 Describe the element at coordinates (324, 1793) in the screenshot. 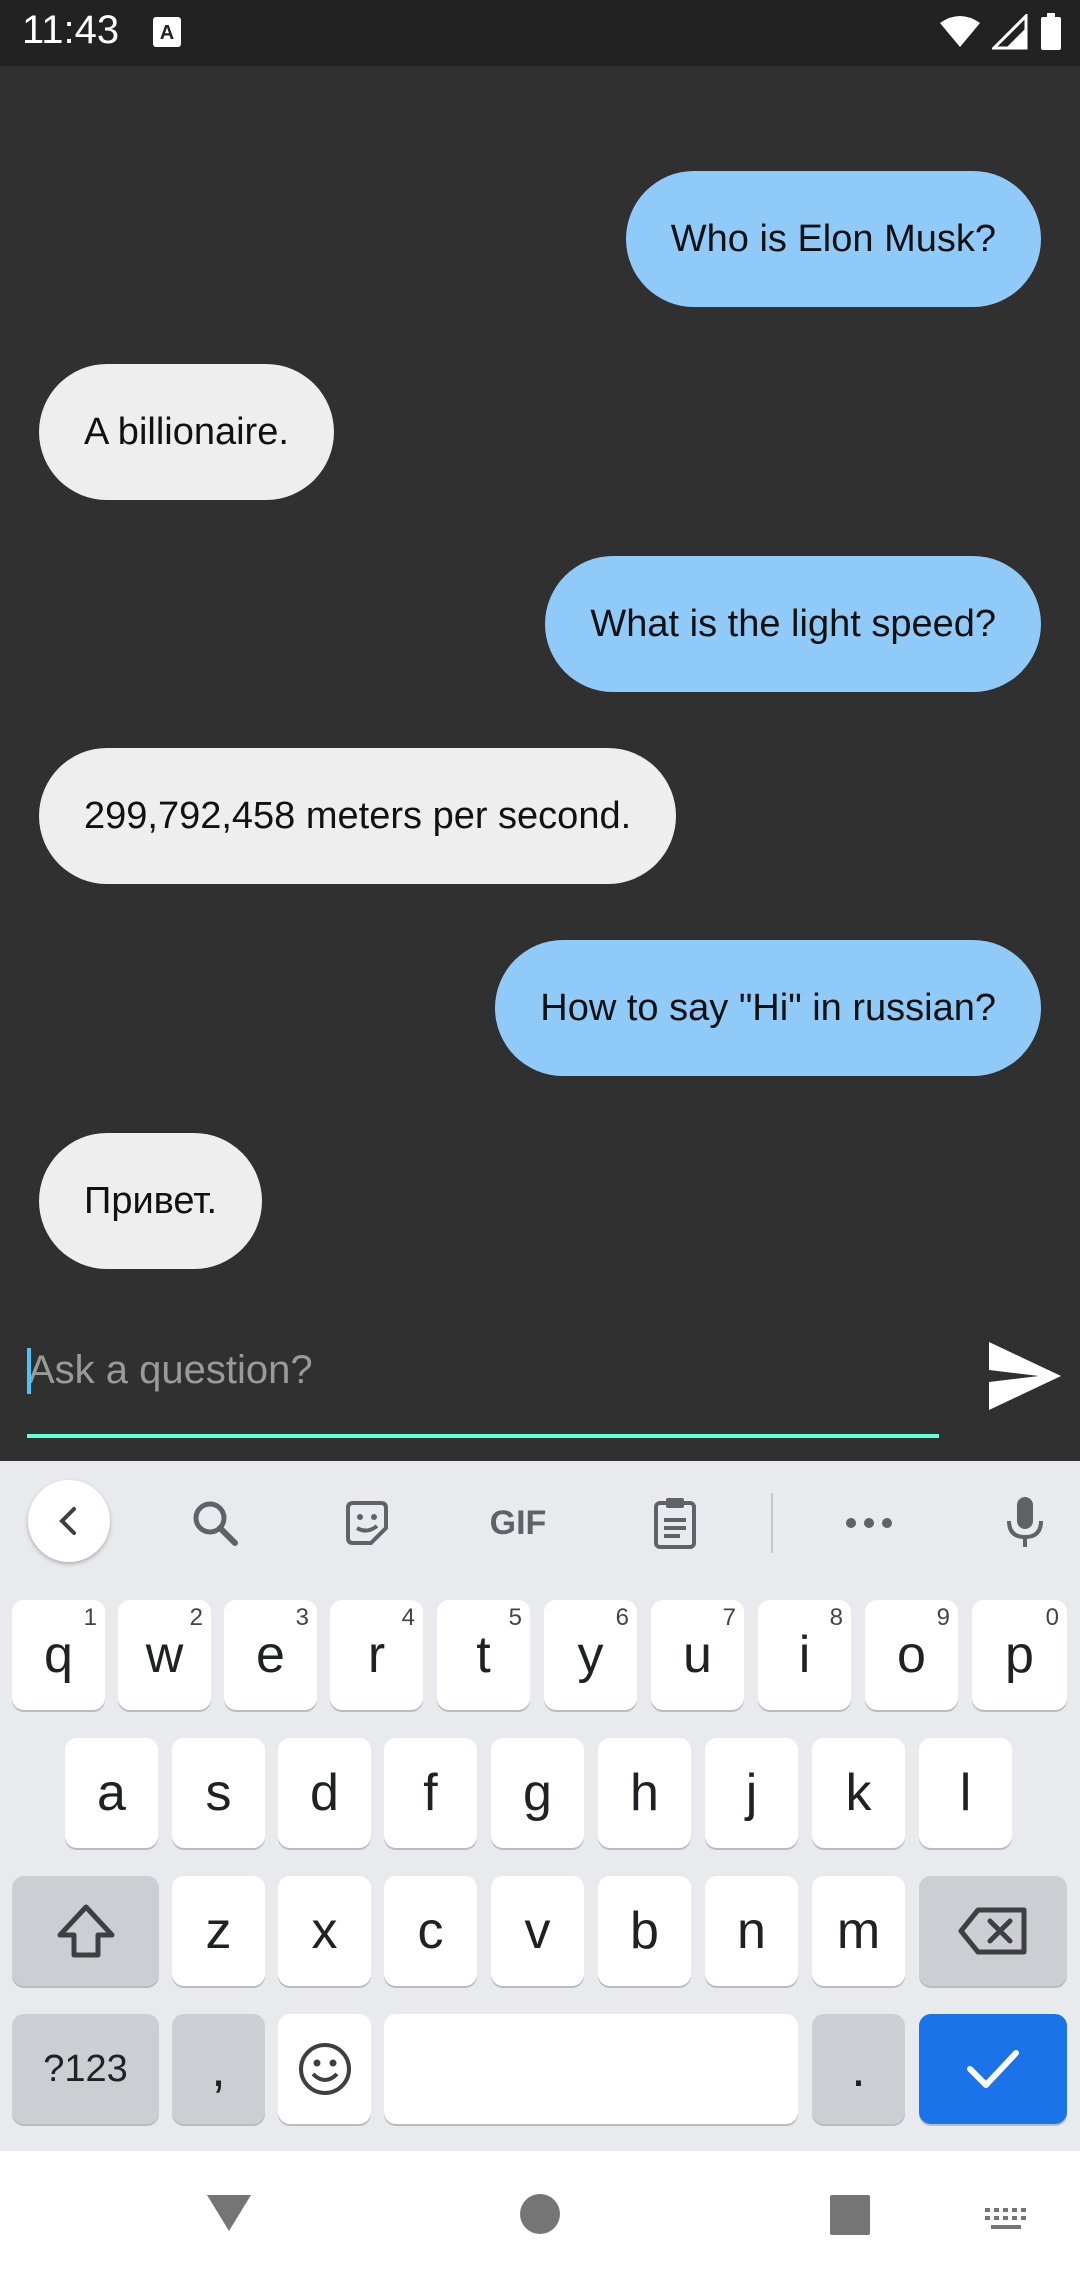

I see `key-d: d` at that location.